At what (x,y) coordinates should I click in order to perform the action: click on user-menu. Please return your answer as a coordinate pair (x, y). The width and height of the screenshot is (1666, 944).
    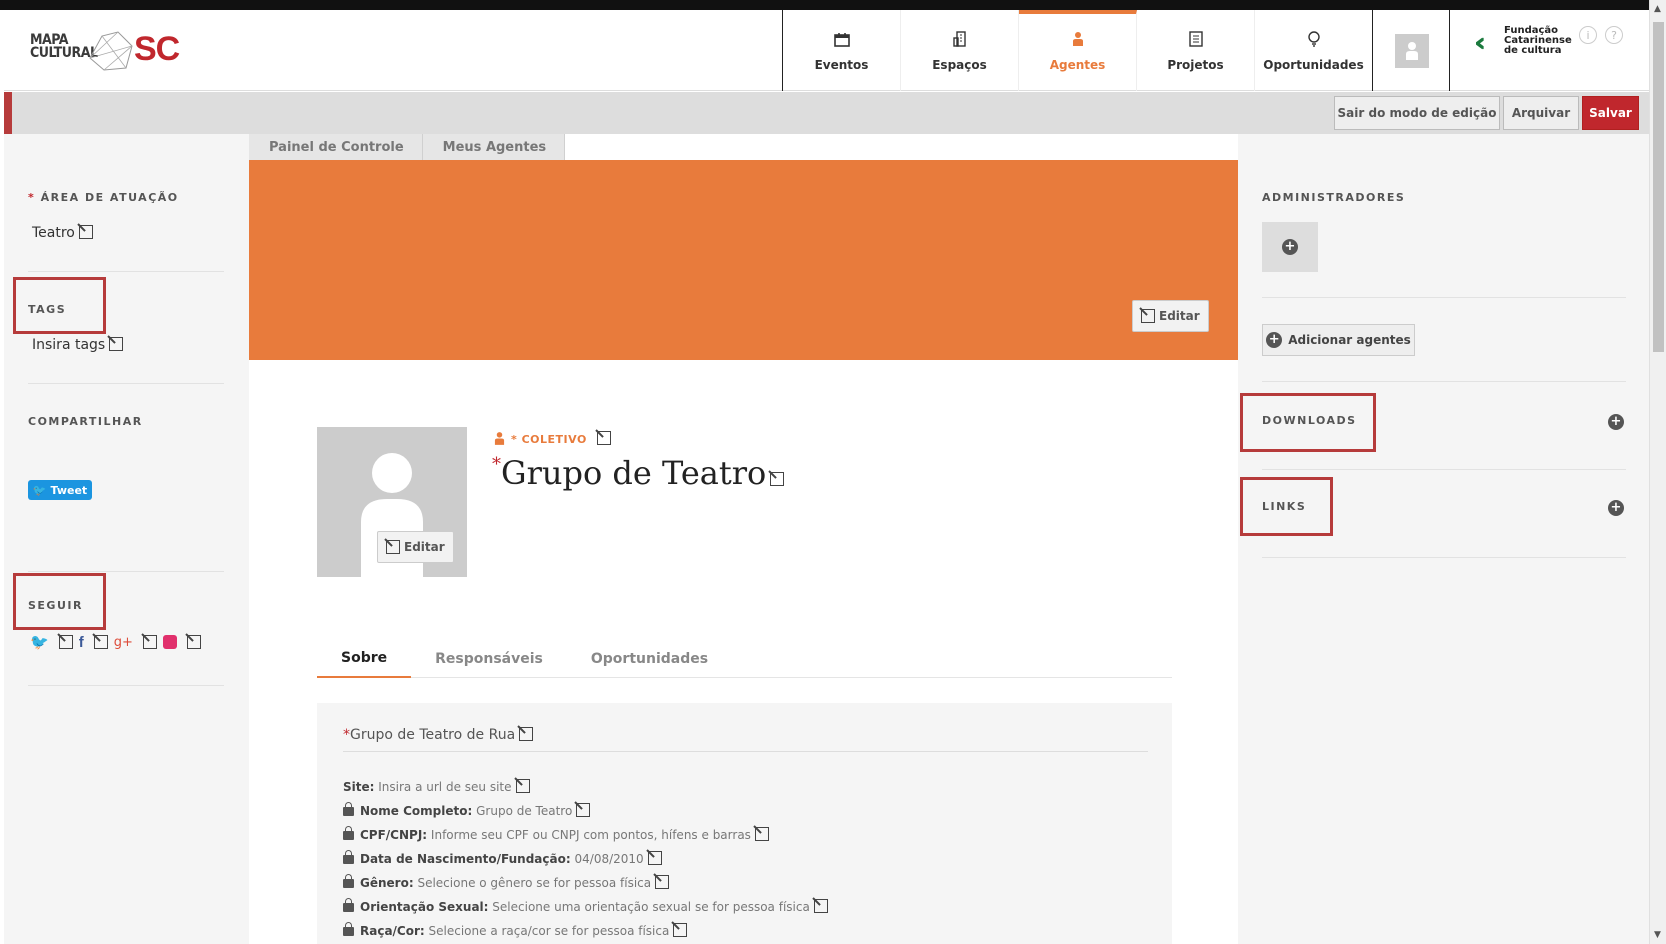
    Looking at the image, I should click on (1412, 50).